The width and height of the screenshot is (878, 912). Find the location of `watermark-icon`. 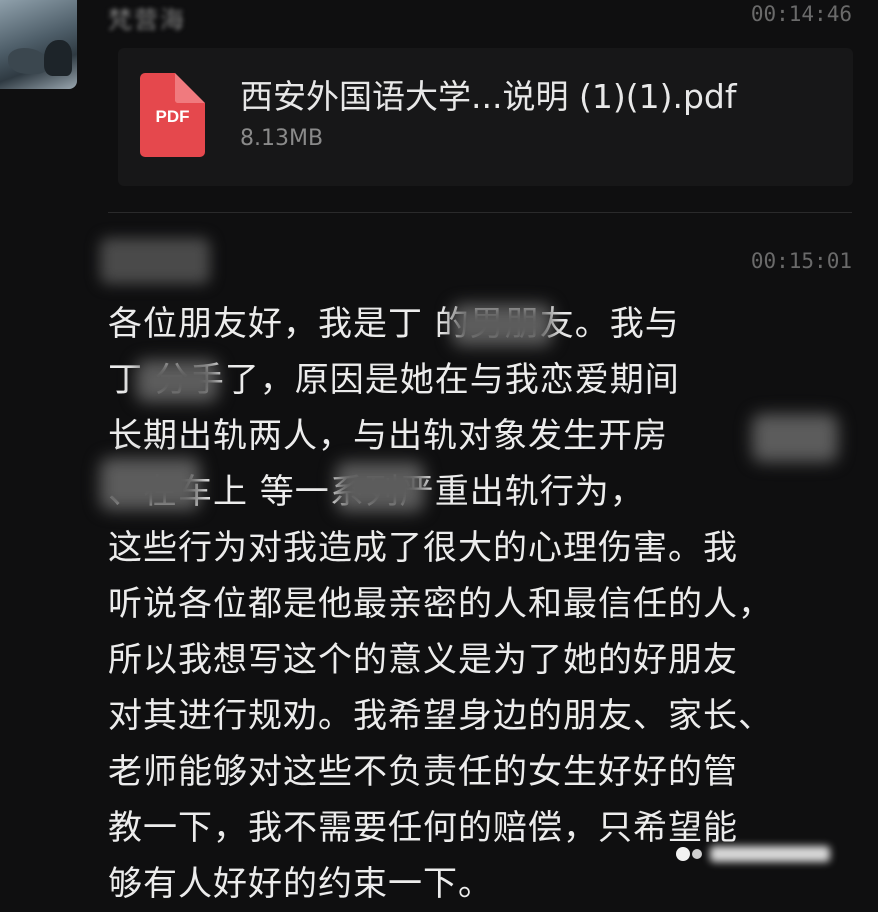

watermark-icon is located at coordinates (683, 854).